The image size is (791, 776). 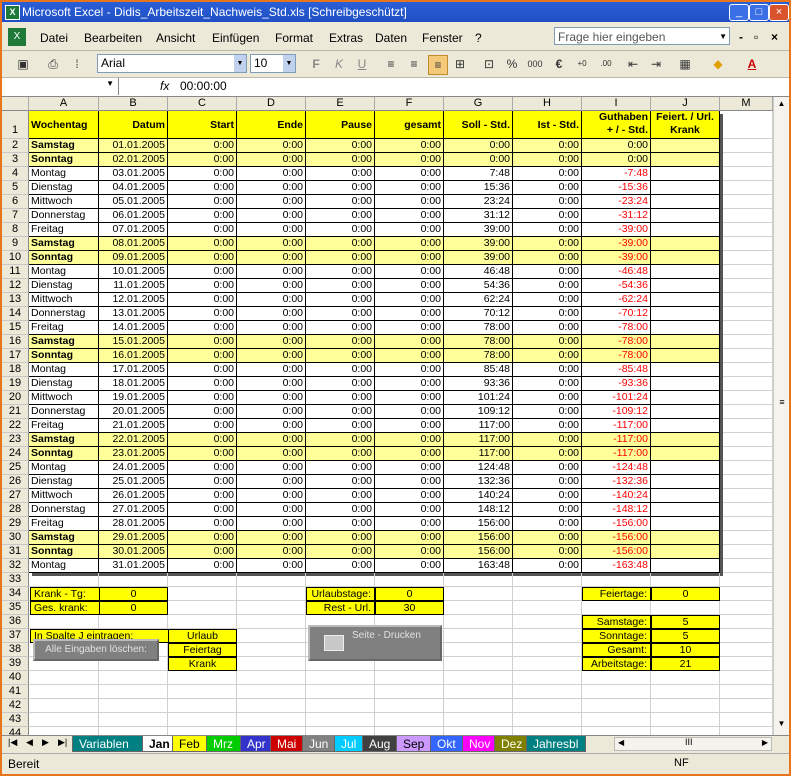 What do you see at coordinates (616, 104) in the screenshot?
I see `column-header-i: I` at bounding box center [616, 104].